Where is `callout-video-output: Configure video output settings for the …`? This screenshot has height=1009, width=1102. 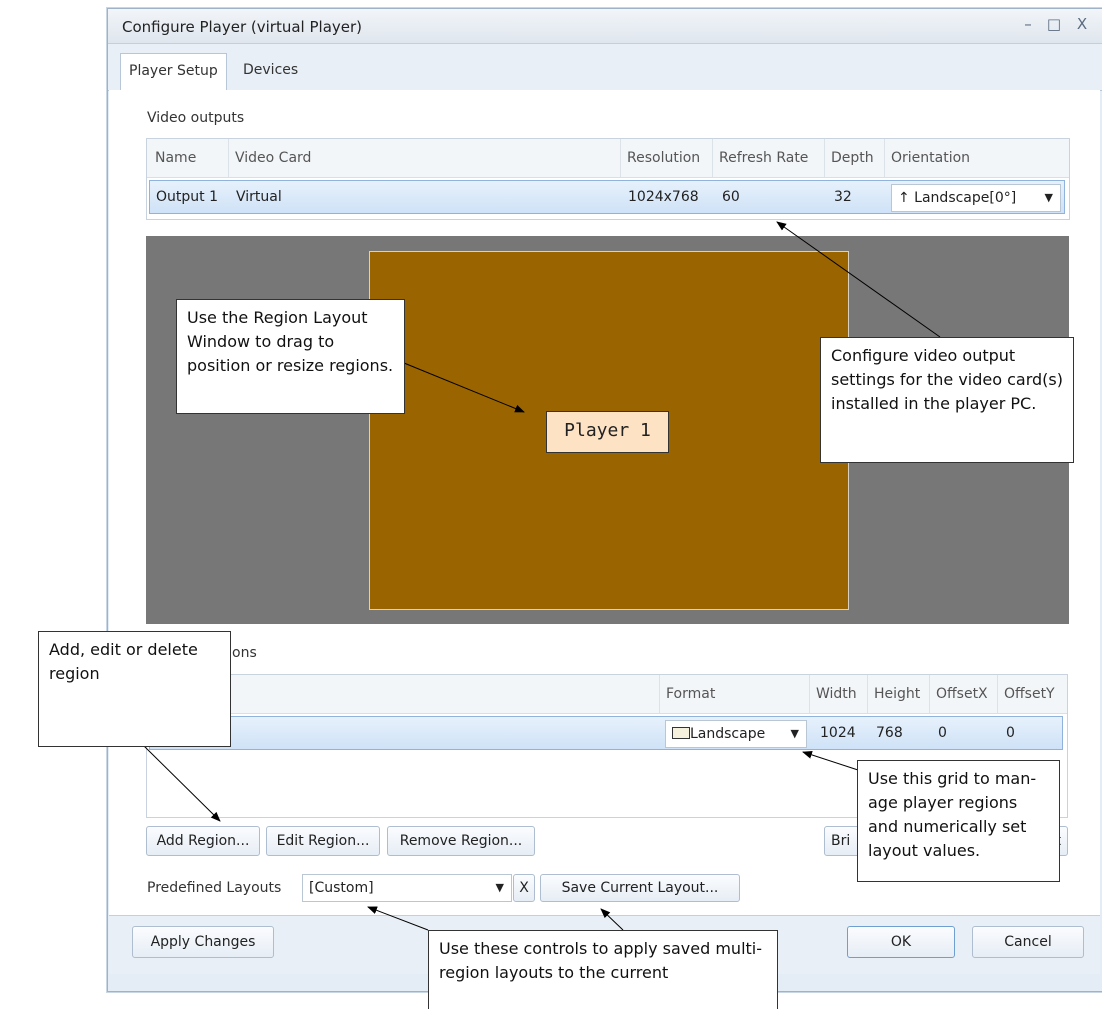 callout-video-output: Configure video output settings for the … is located at coordinates (947, 400).